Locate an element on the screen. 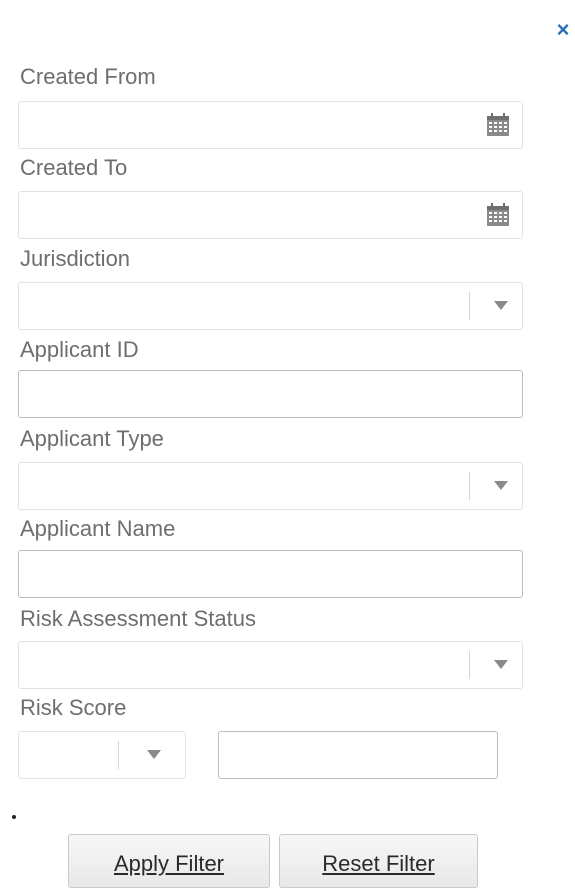 The height and width of the screenshot is (893, 575). risk-score-operator-select is located at coordinates (102, 755).